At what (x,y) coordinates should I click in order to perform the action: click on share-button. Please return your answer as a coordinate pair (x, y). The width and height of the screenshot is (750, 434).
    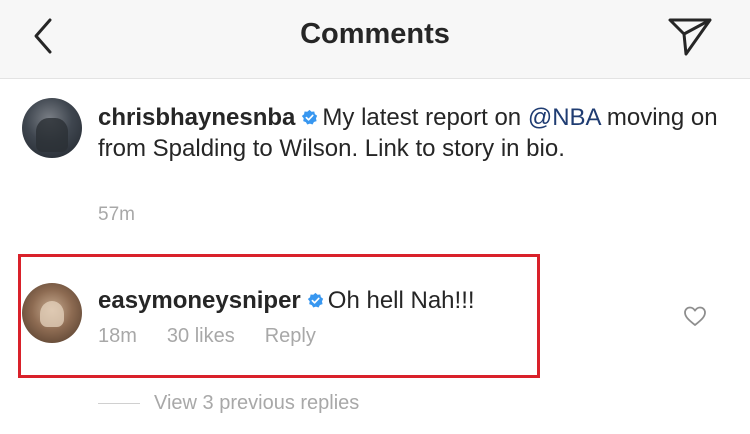
    Looking at the image, I should click on (690, 36).